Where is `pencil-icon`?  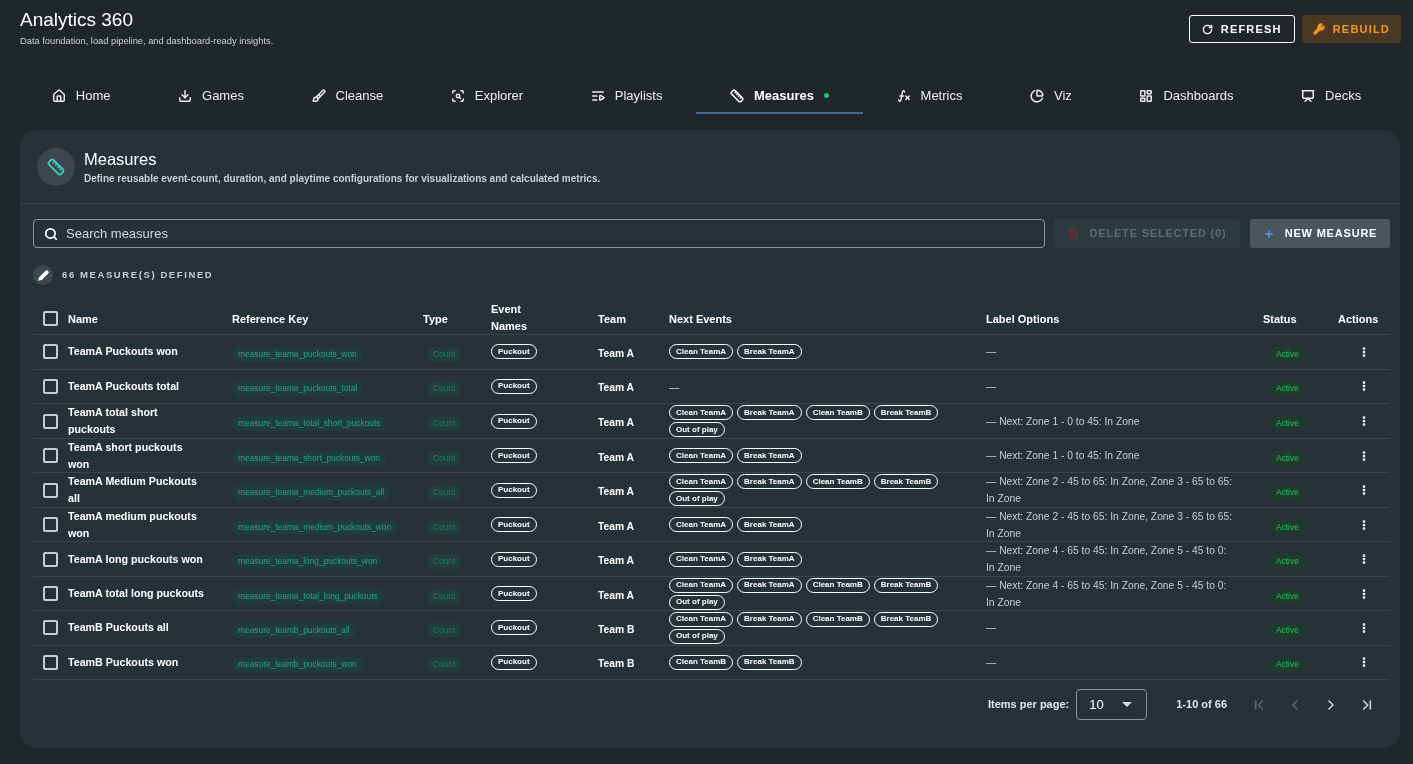
pencil-icon is located at coordinates (43, 275).